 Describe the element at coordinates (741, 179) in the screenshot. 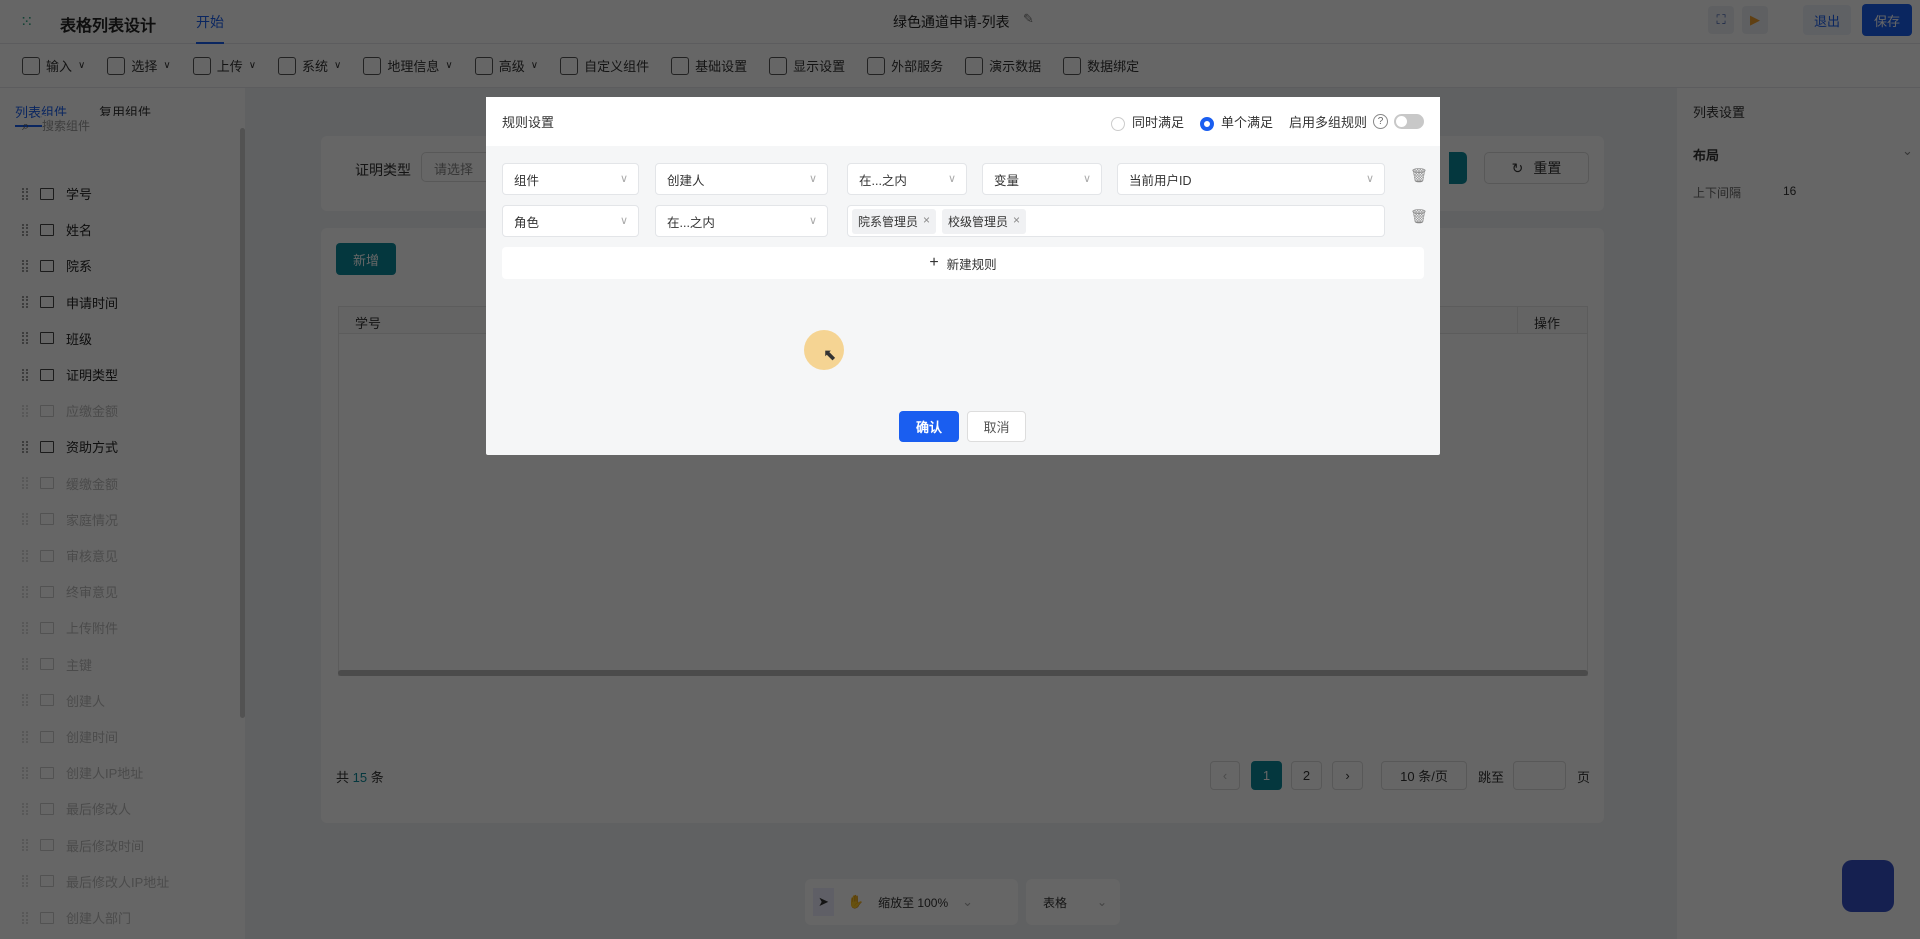

I see `rule1-field-select: 创建人 ∨` at that location.